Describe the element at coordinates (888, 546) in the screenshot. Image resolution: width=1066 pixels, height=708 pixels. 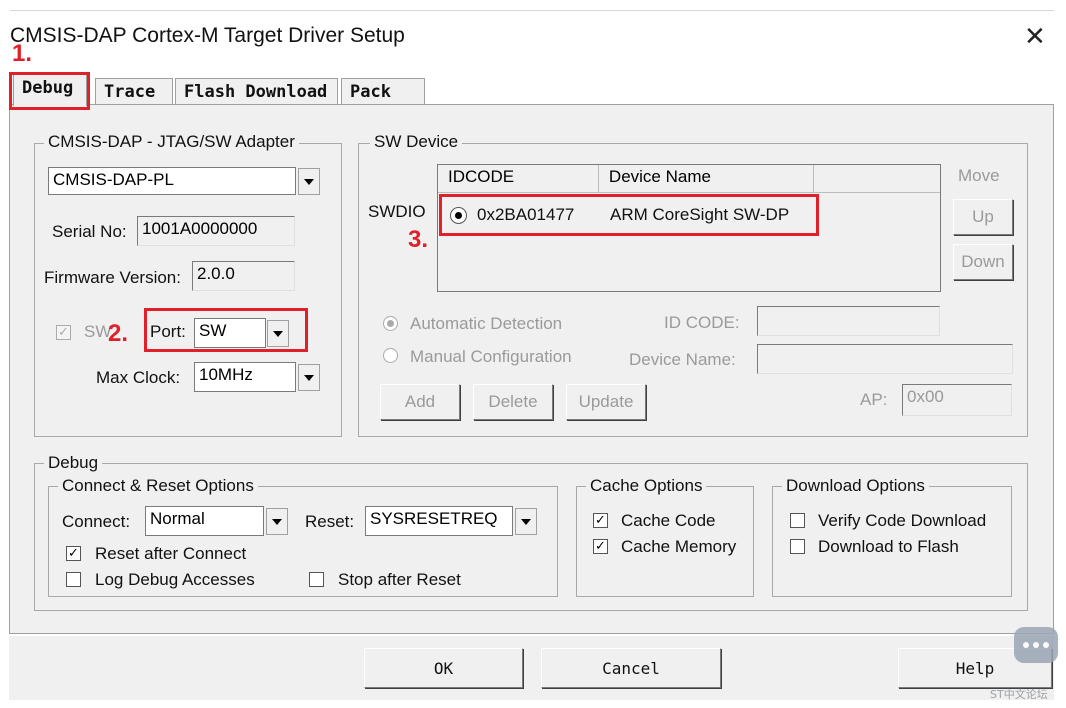
I see `download-to-flash-label: Download to Flash` at that location.